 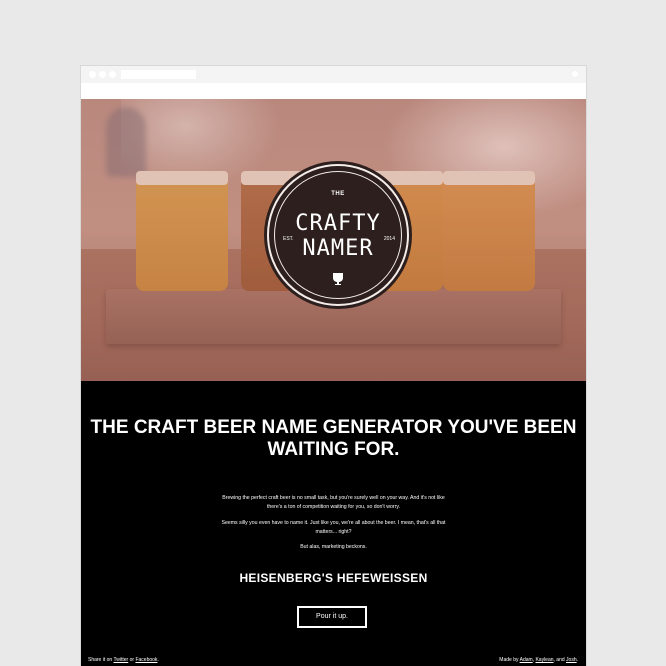 What do you see at coordinates (559, 660) in the screenshot?
I see `credits-and: , and` at bounding box center [559, 660].